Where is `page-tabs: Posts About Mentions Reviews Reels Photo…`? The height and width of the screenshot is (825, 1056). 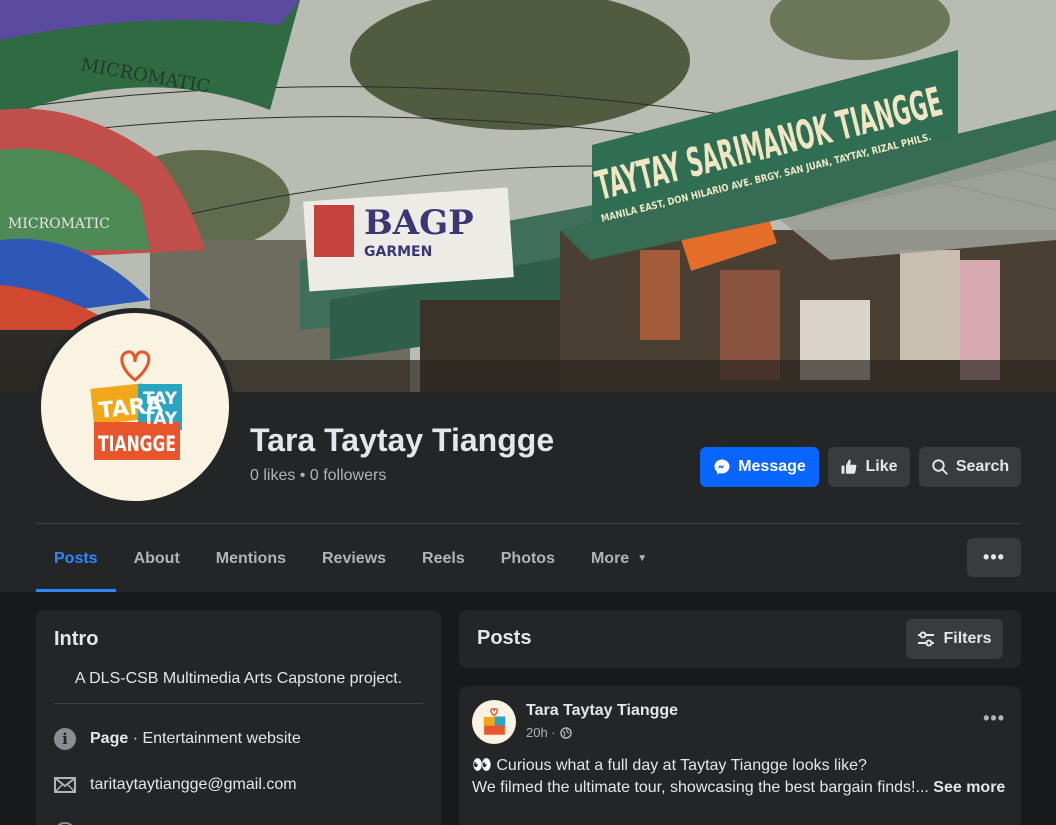 page-tabs: Posts About Mentions Reviews Reels Photo… is located at coordinates (350, 558).